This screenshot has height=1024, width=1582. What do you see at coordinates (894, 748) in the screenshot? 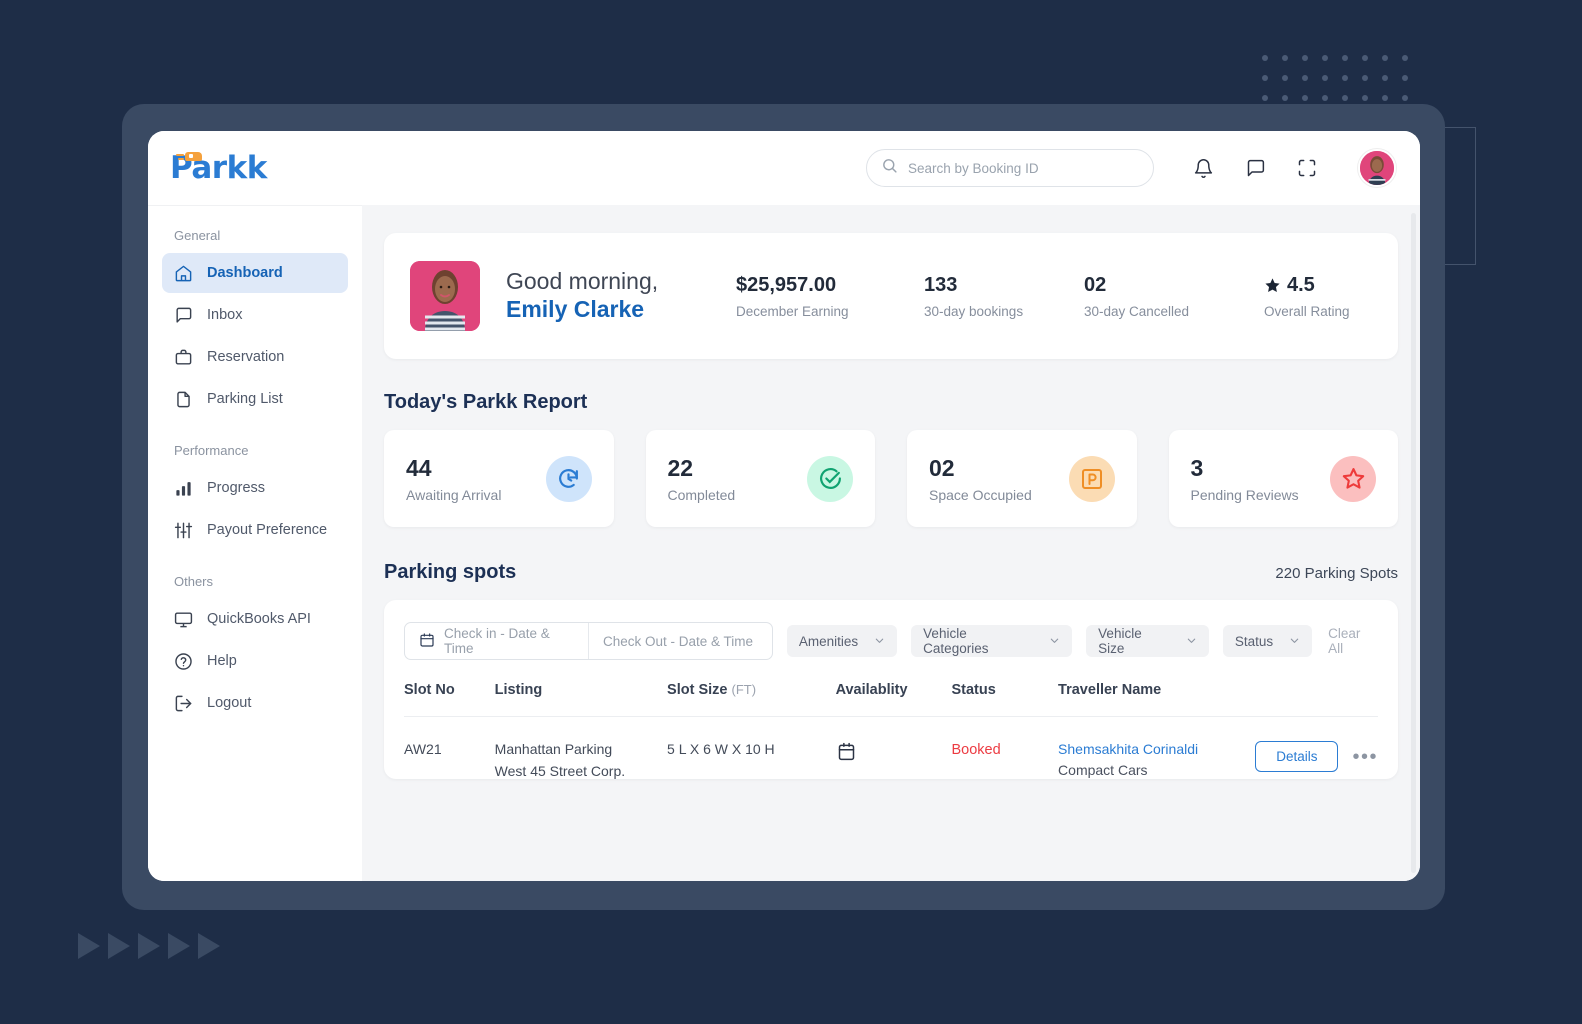
I see `cell-availability` at bounding box center [894, 748].